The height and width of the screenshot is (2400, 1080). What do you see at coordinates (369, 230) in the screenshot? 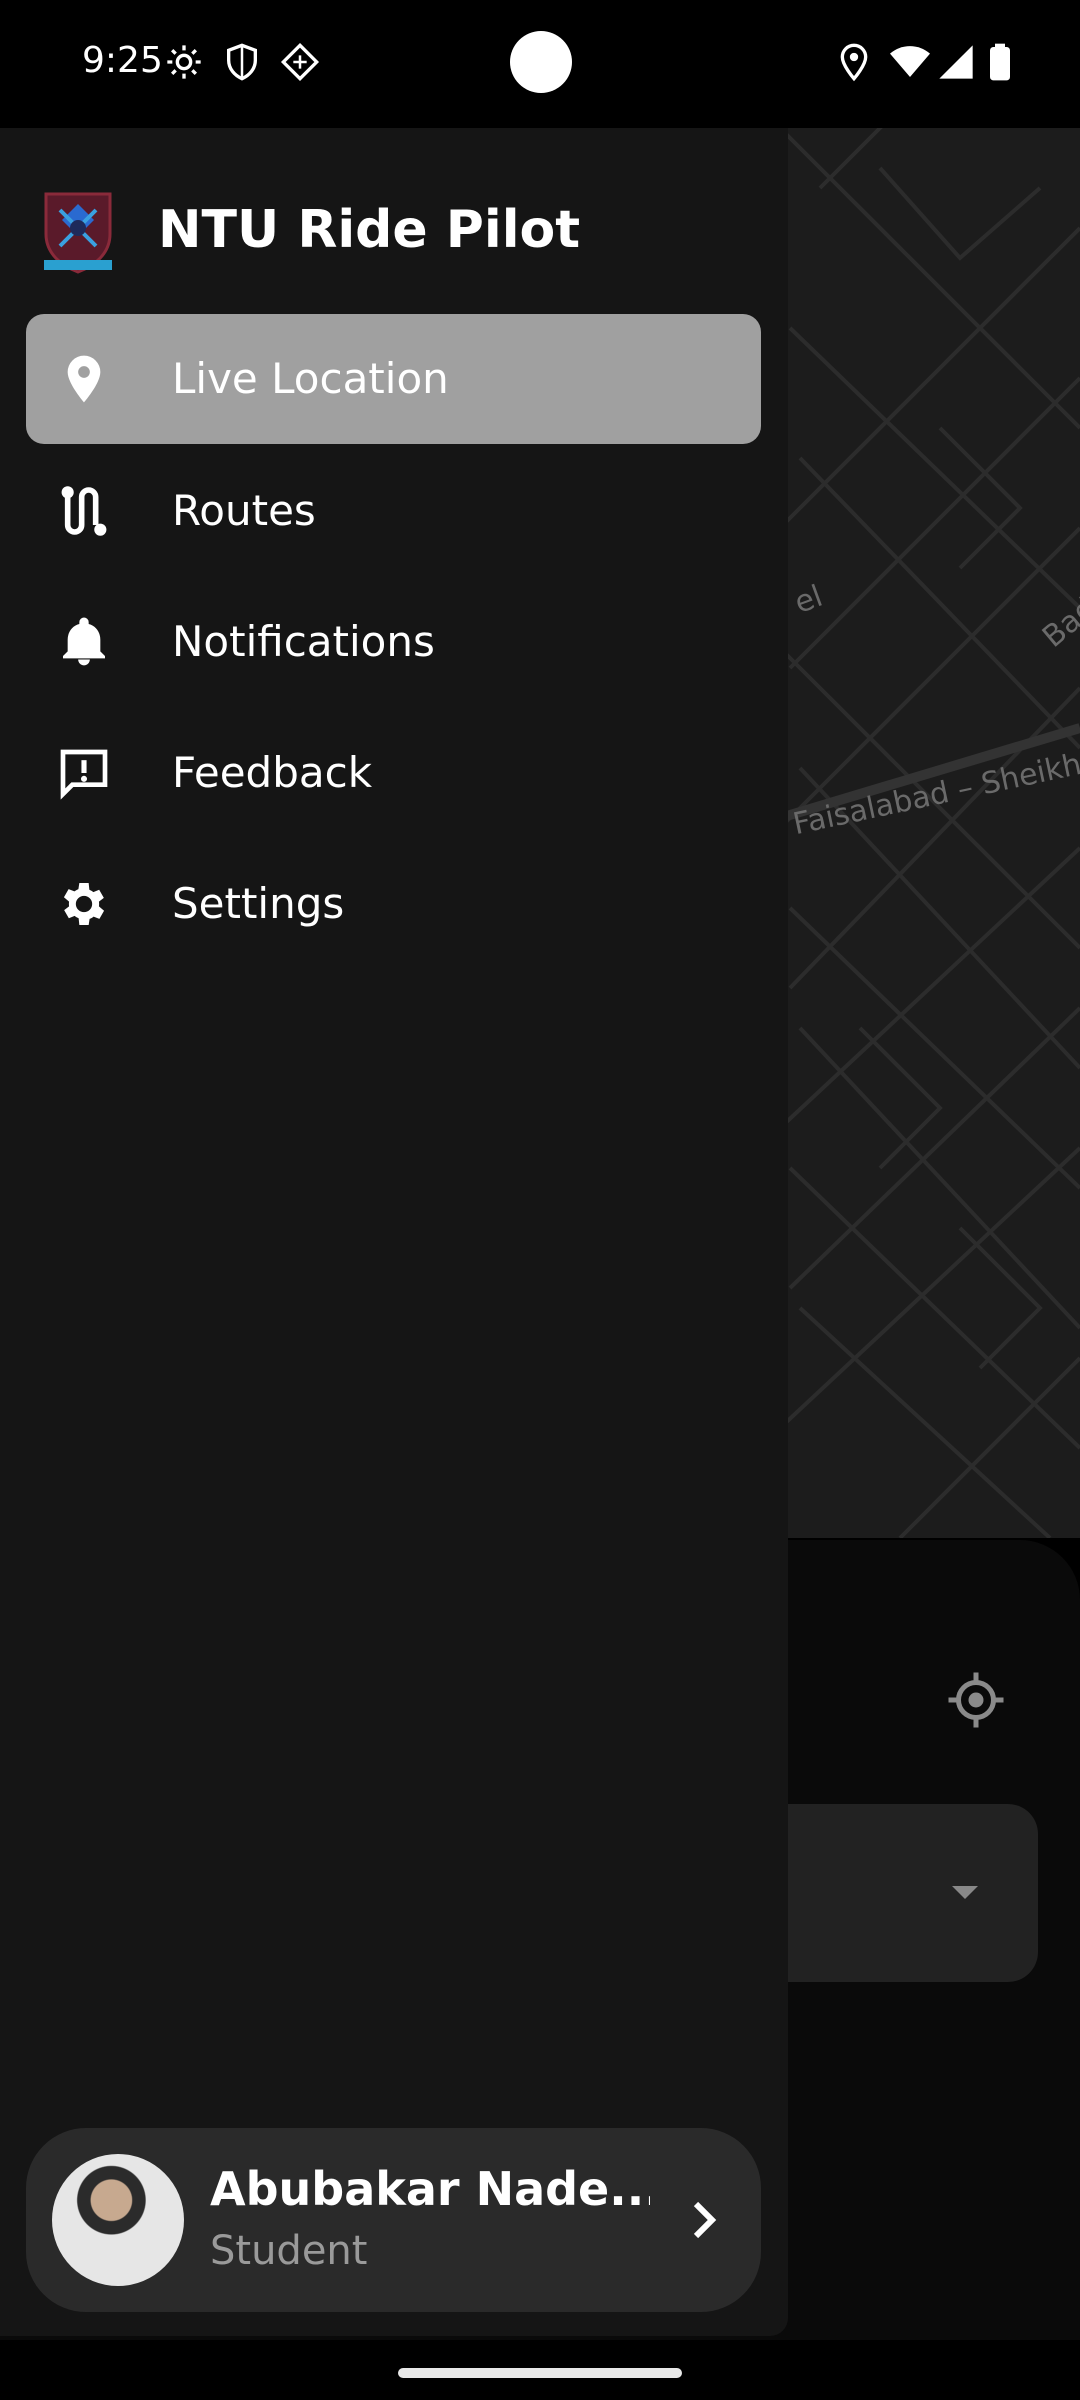
I see `app-title: NTU Ride Pilot` at bounding box center [369, 230].